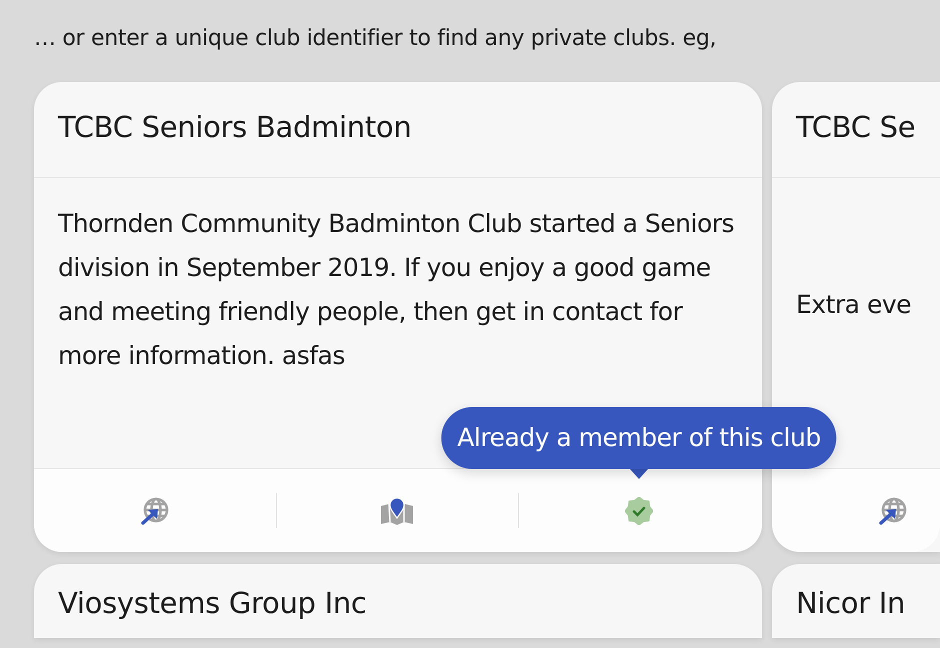 The image size is (940, 648). Describe the element at coordinates (397, 511) in the screenshot. I see `map-pin-icon` at that location.